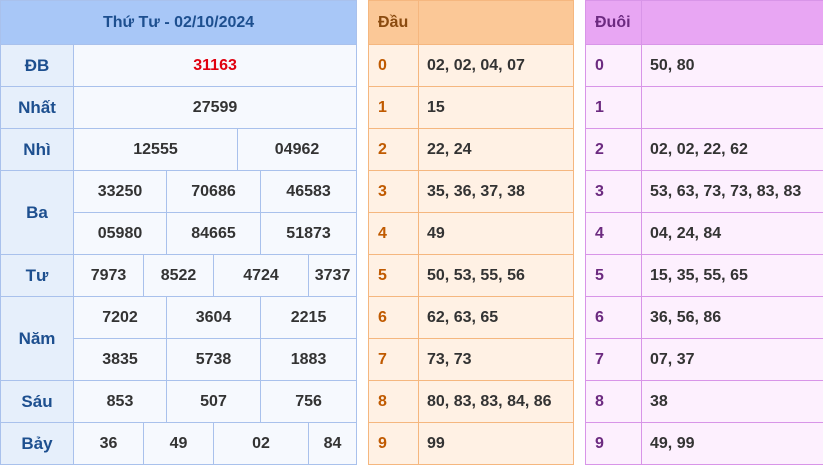 Image resolution: width=823 pixels, height=465 pixels. Describe the element at coordinates (613, 107) in the screenshot. I see `tail-digit: 1` at that location.